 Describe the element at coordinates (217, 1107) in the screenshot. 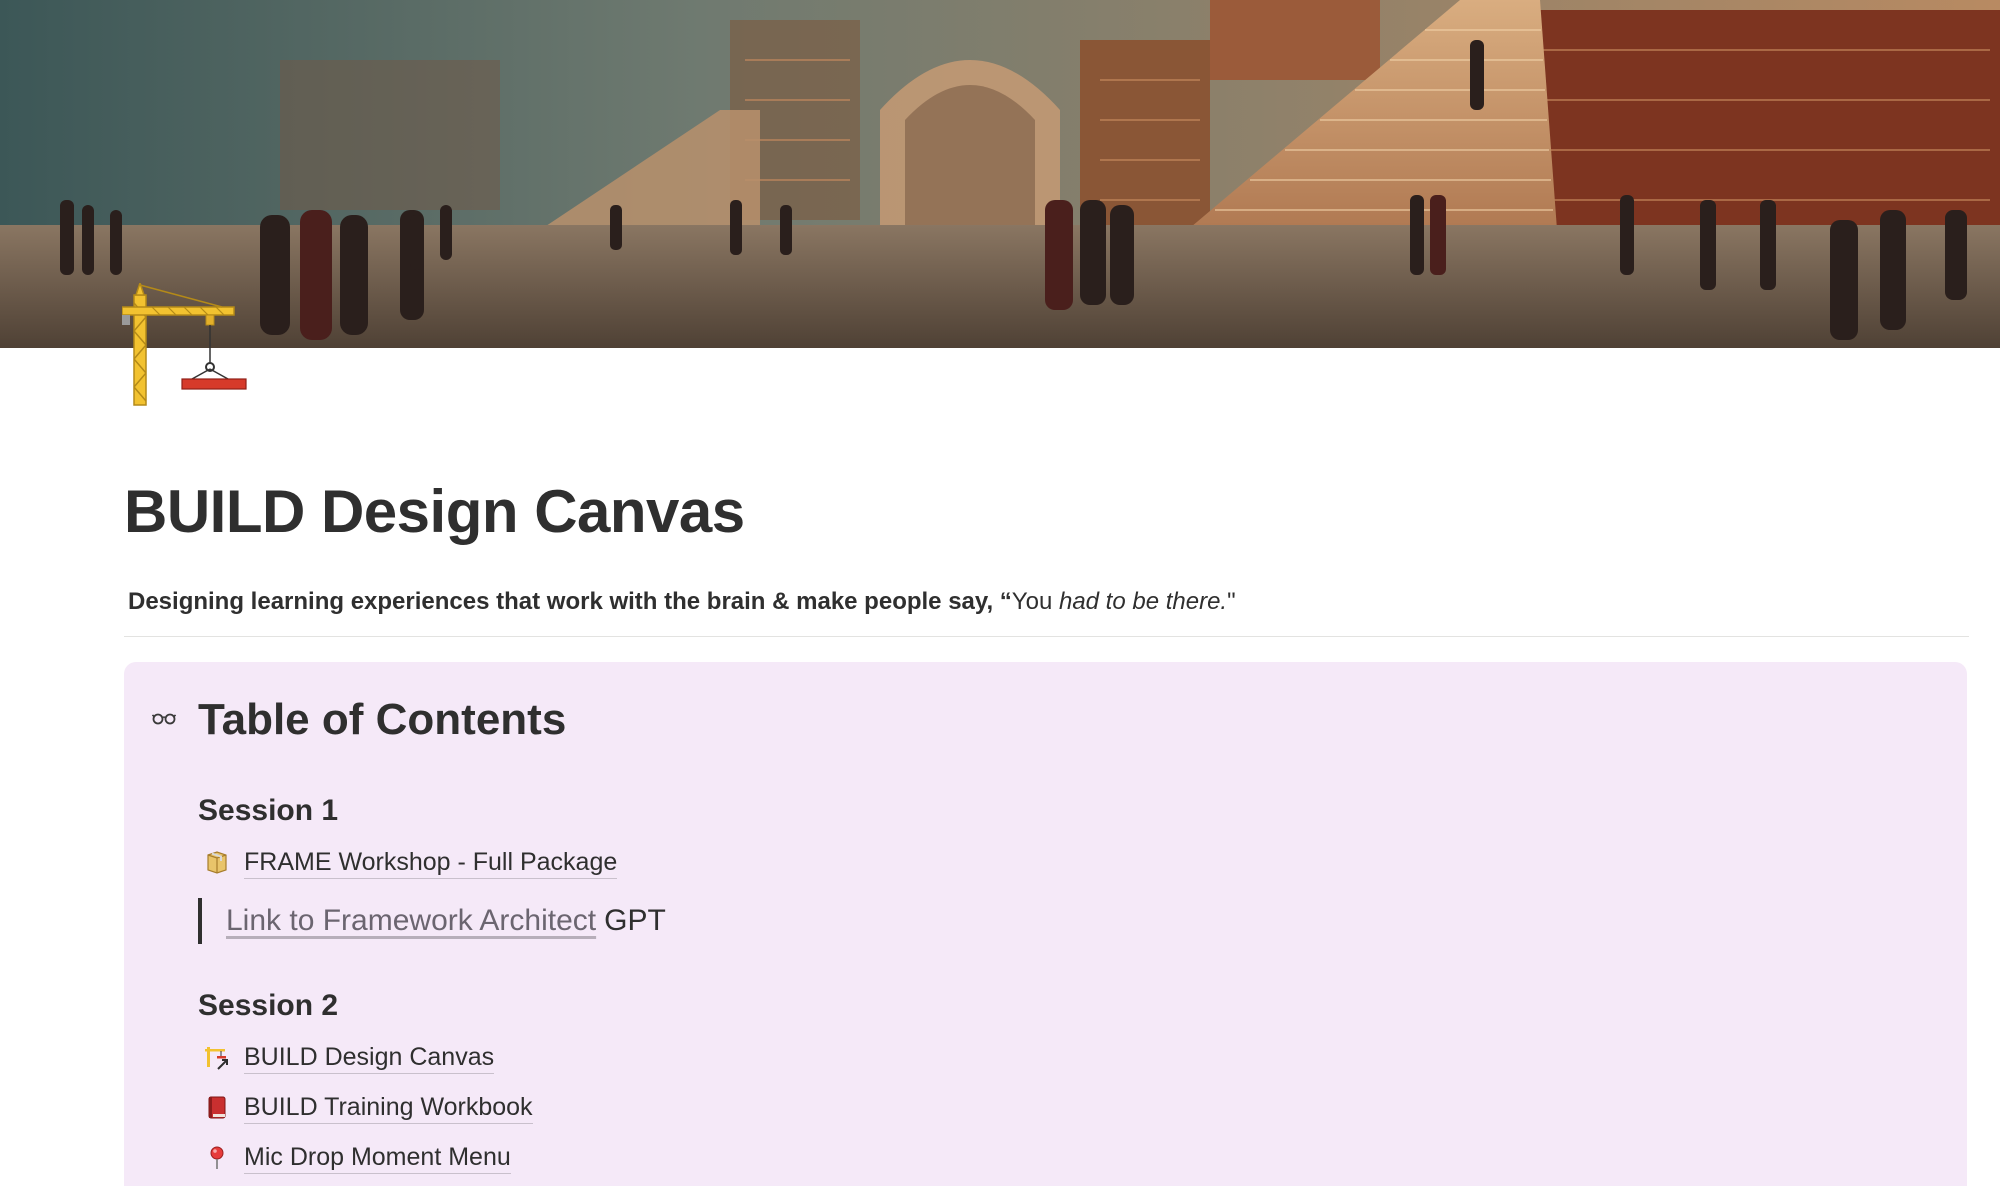

I see `red-book-icon` at that location.